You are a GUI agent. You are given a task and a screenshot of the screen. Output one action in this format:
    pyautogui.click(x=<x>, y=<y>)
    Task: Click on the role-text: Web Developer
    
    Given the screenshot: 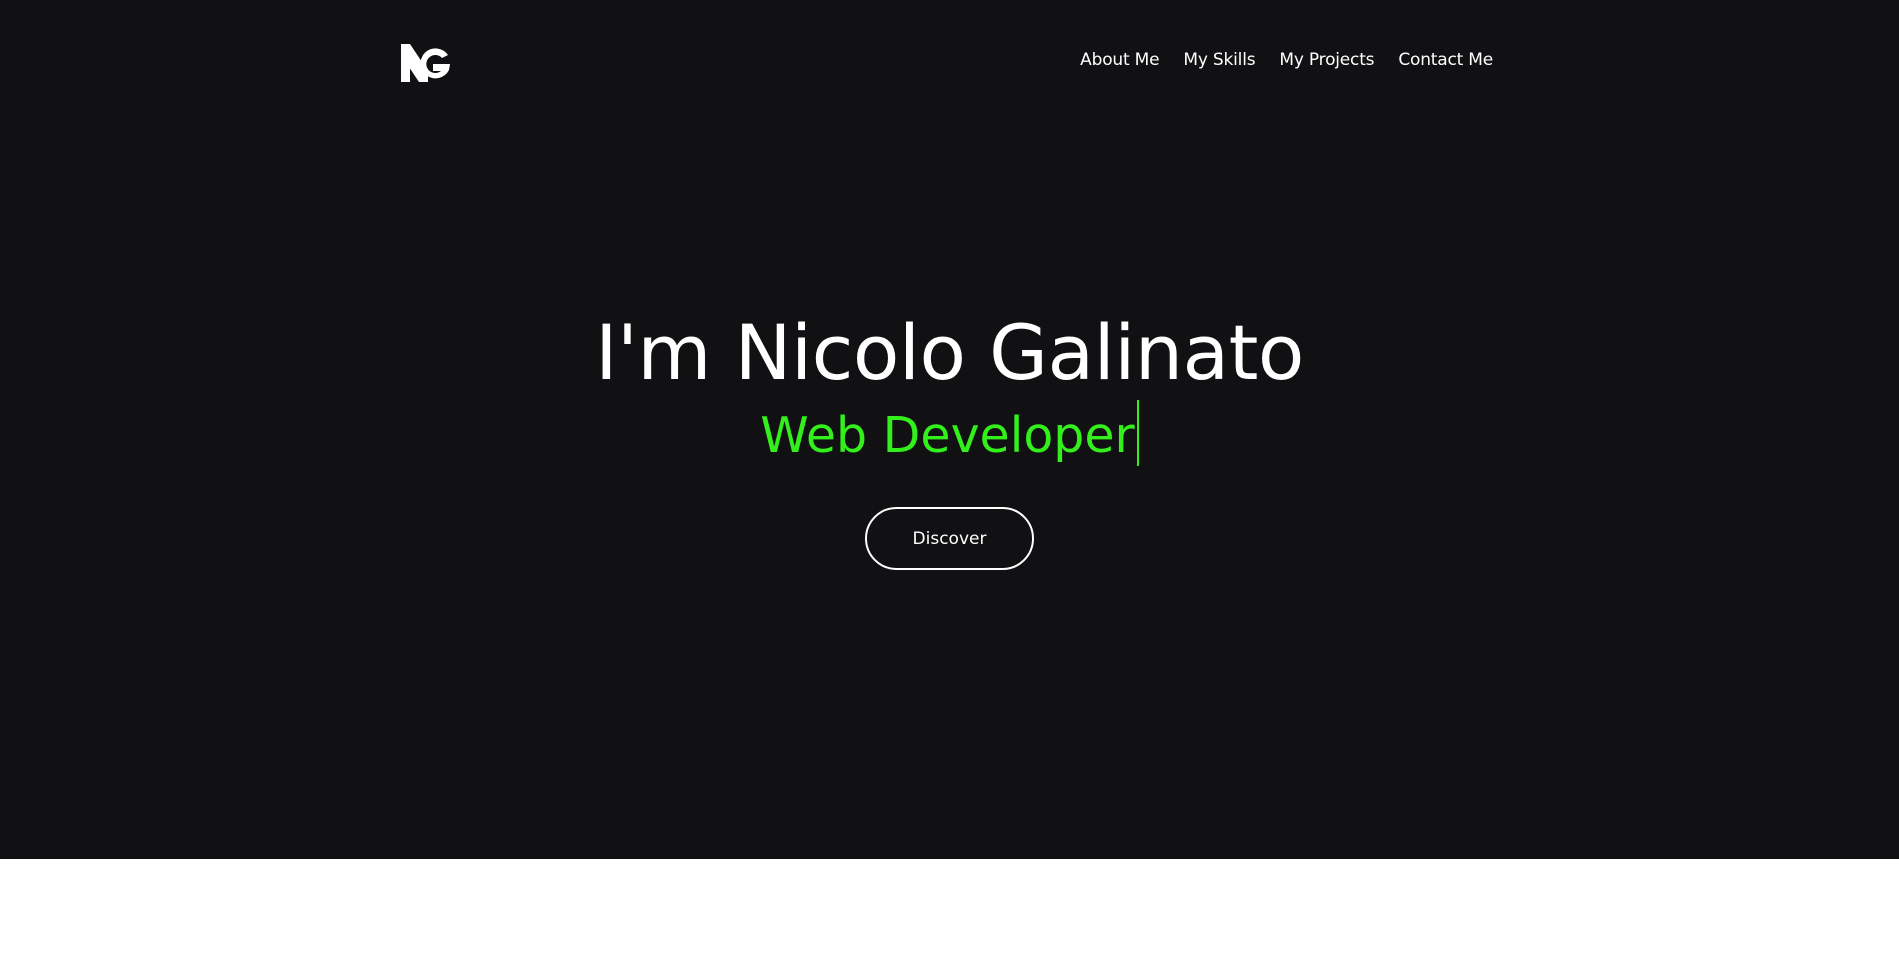 What is the action you would take?
    pyautogui.click(x=947, y=435)
    